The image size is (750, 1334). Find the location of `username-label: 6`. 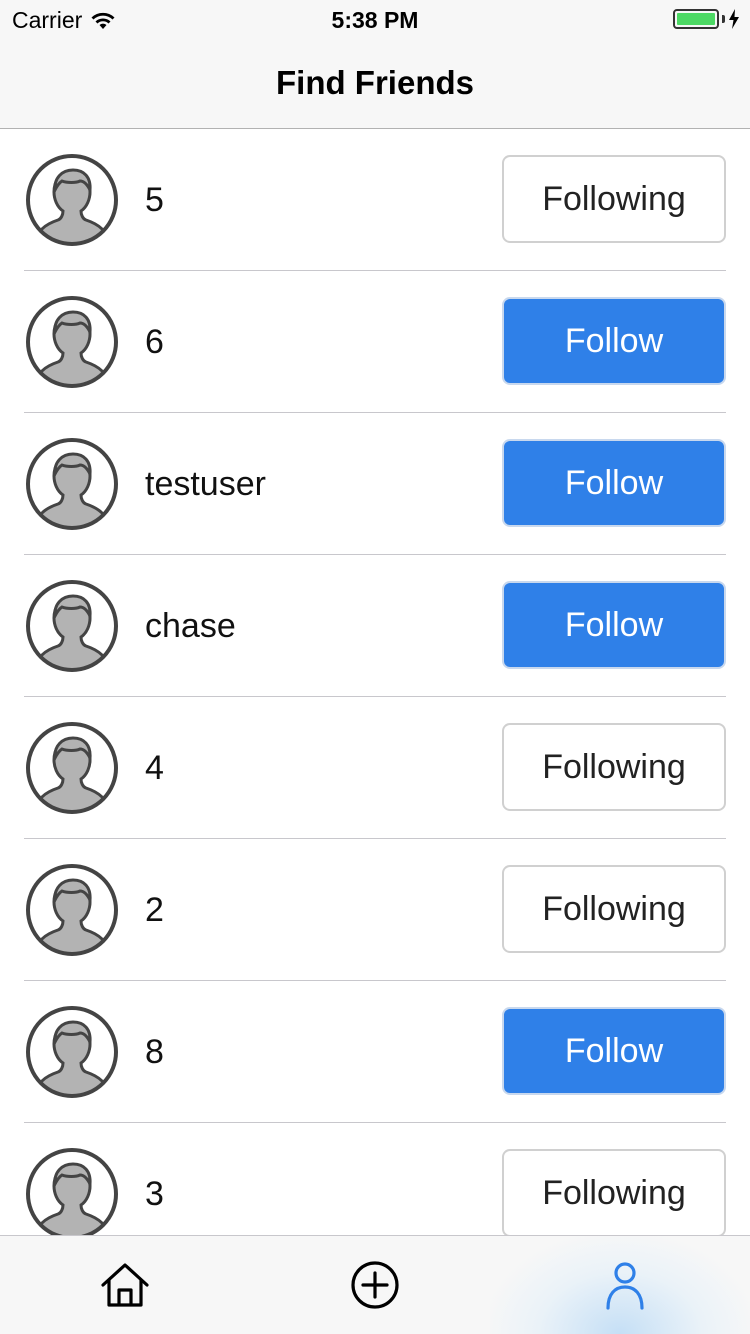

username-label: 6 is located at coordinates (154, 342).